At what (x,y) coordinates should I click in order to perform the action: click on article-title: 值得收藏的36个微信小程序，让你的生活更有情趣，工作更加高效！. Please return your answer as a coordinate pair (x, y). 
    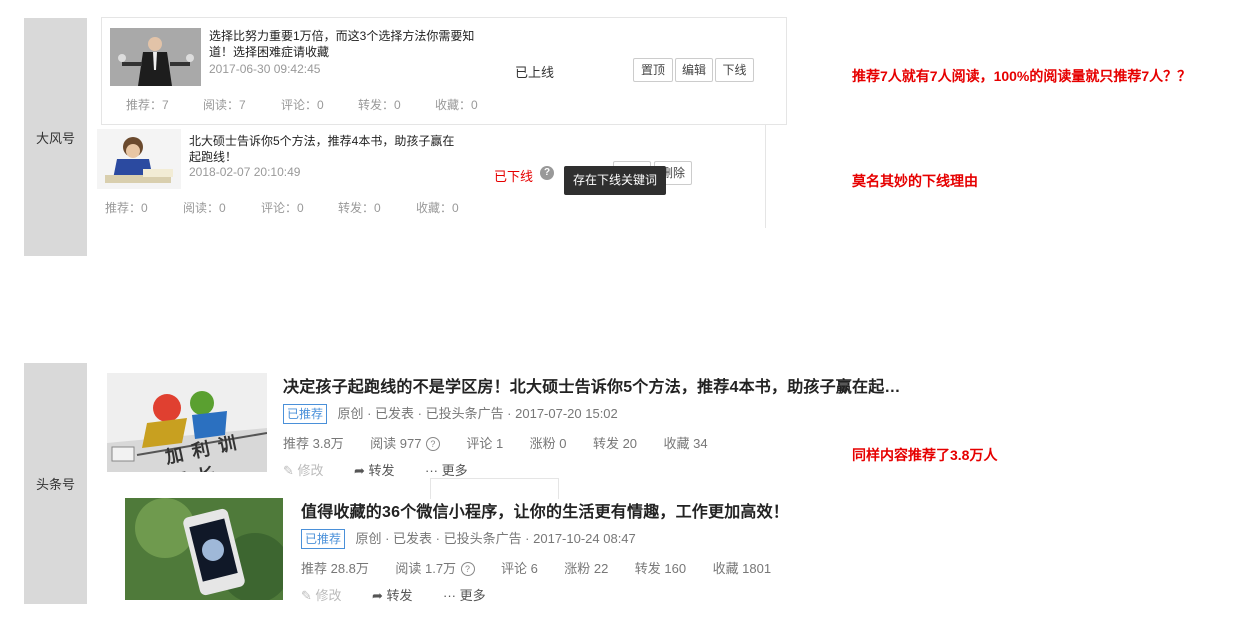
    Looking at the image, I should click on (545, 510).